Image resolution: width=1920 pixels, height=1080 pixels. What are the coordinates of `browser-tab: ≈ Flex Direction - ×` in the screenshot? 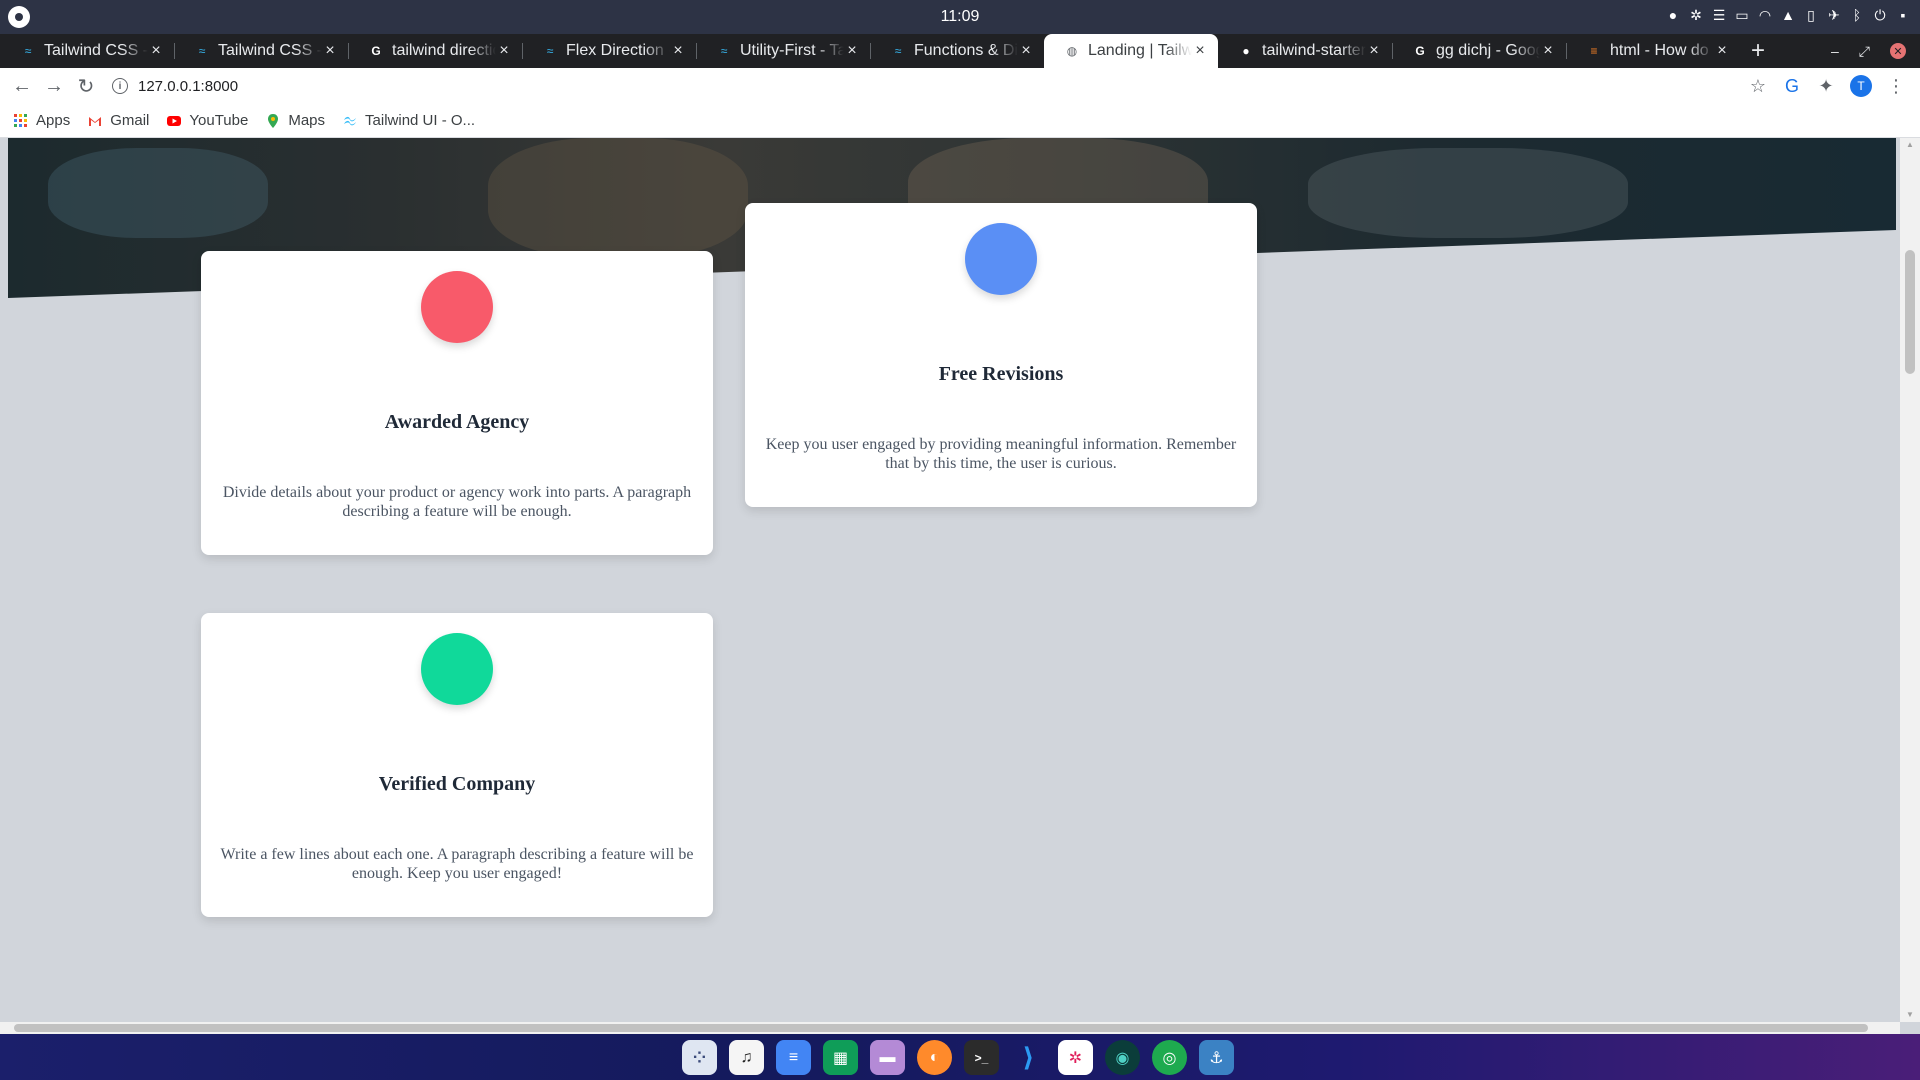 It's located at (609, 51).